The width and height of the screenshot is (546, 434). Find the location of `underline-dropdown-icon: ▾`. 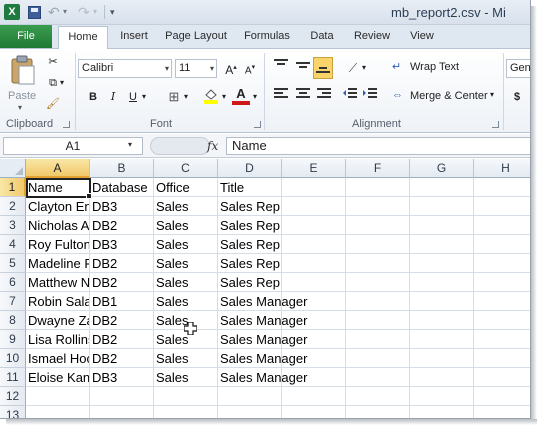

underline-dropdown-icon: ▾ is located at coordinates (144, 97).